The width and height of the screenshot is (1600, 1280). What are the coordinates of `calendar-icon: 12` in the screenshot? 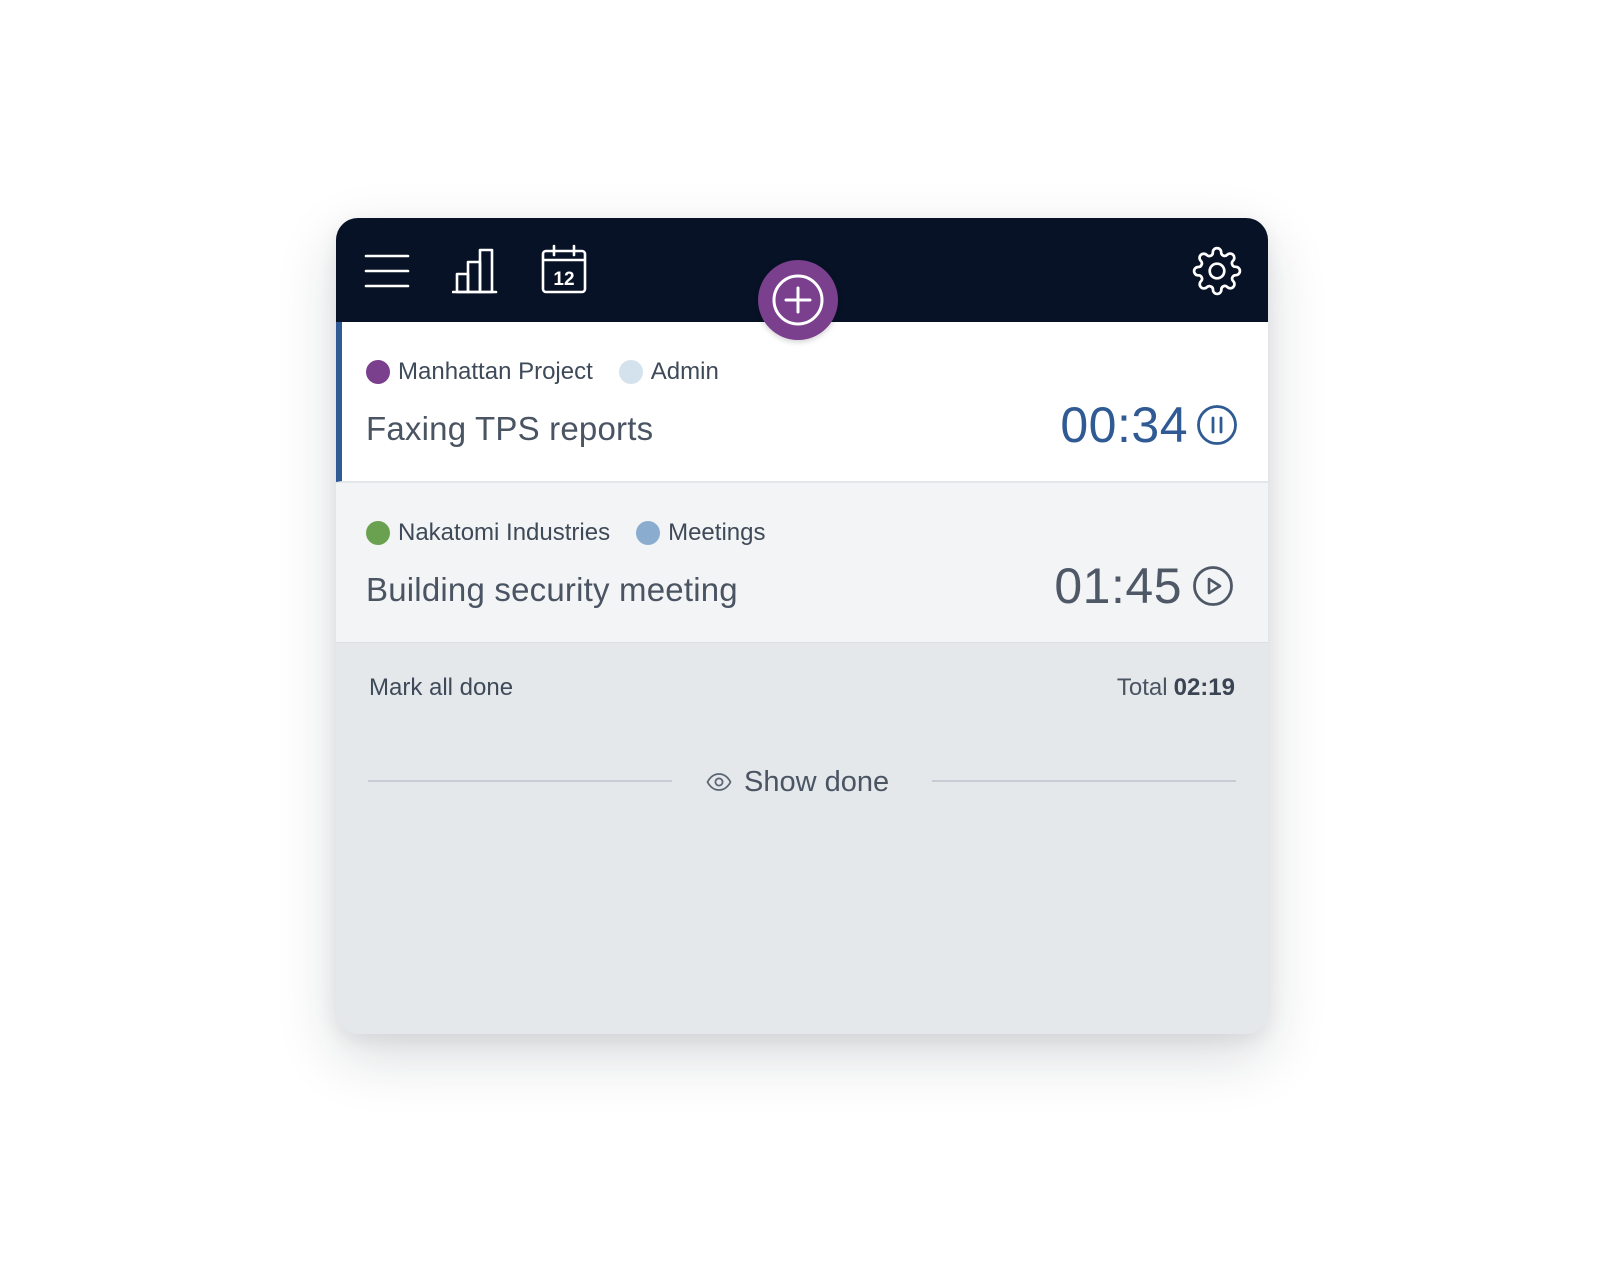 It's located at (564, 269).